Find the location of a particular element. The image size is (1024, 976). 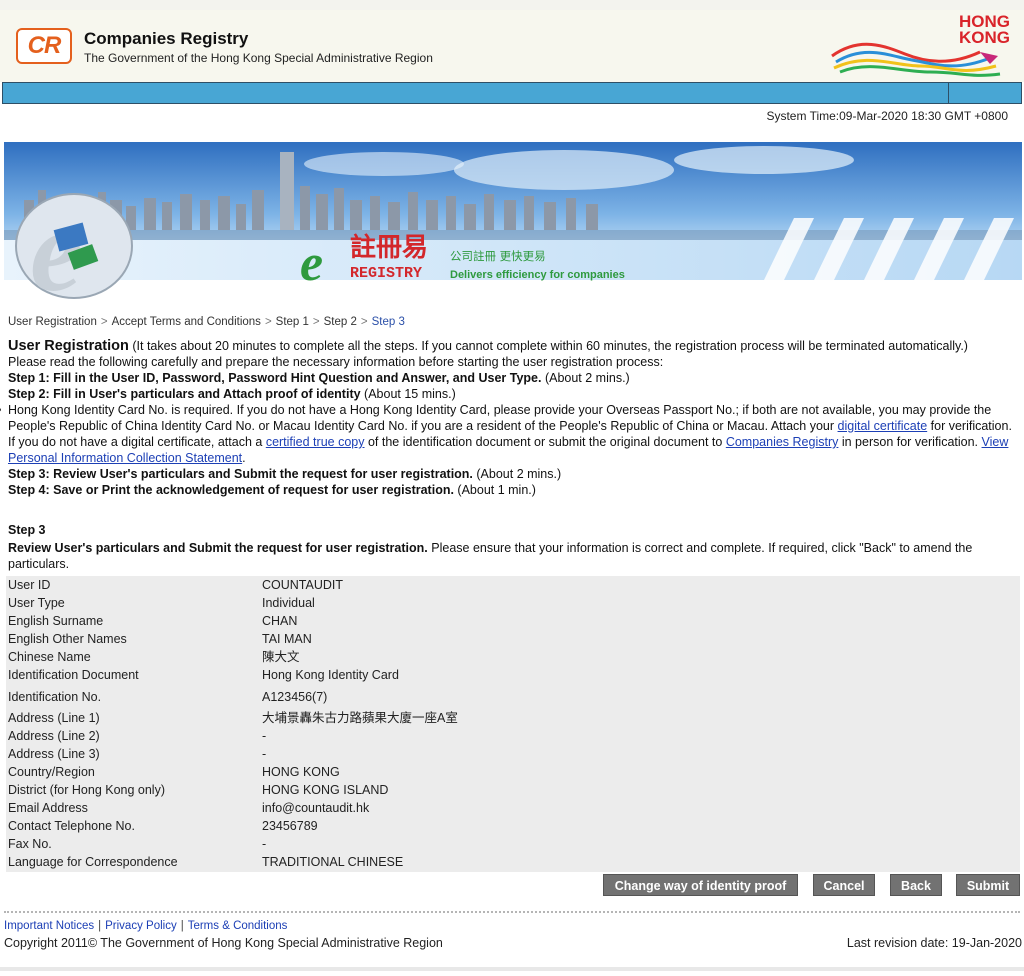

banner-slogan-cn: 公司註冊 更快更易 is located at coordinates (498, 256).